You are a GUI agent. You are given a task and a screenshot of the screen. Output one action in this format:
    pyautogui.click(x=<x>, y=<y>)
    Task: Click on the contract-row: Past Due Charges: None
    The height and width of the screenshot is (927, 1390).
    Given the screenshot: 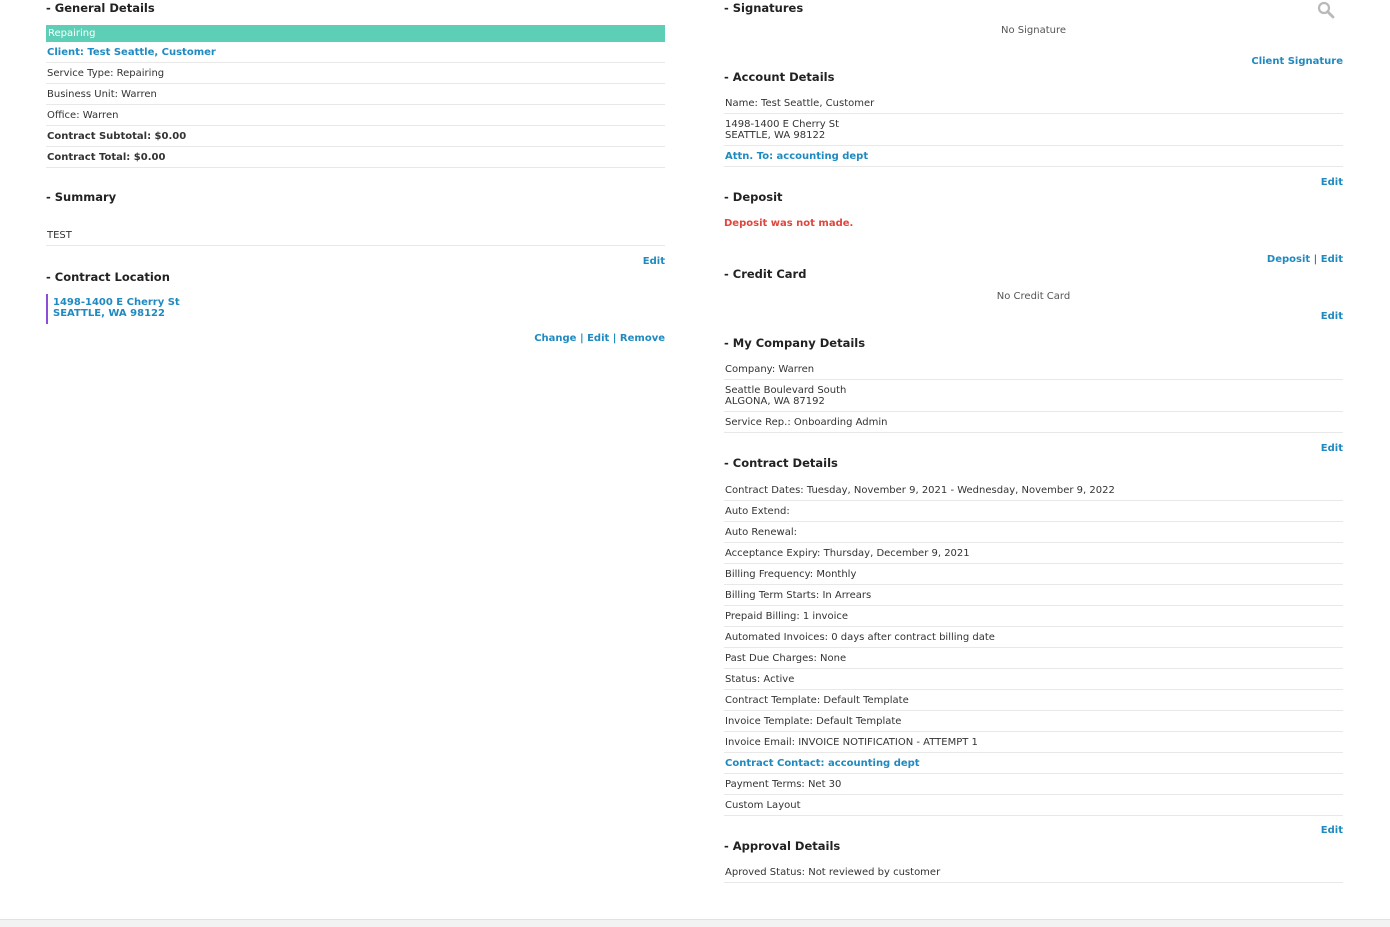 What is the action you would take?
    pyautogui.click(x=1033, y=661)
    